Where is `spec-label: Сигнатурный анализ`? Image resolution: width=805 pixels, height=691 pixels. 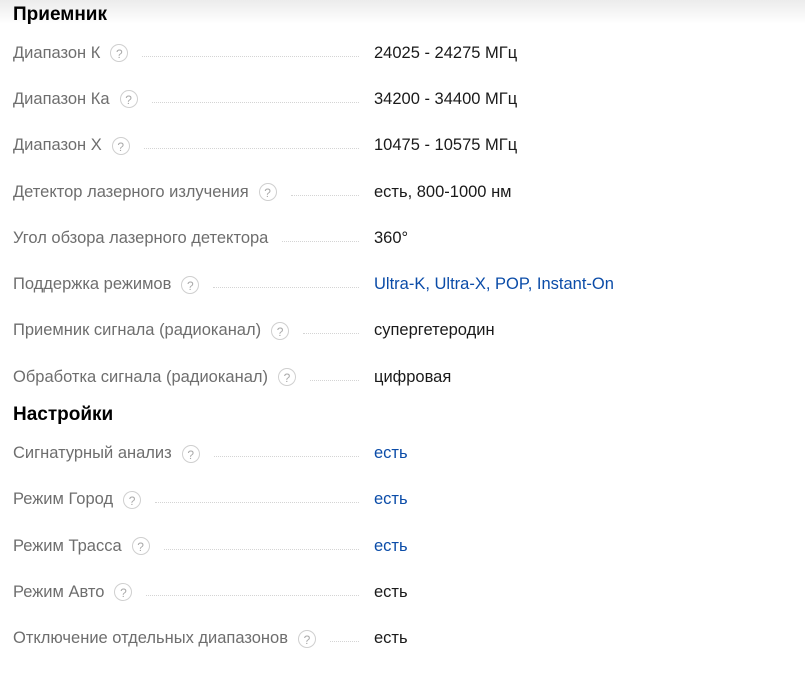
spec-label: Сигнатурный анализ is located at coordinates (92, 453).